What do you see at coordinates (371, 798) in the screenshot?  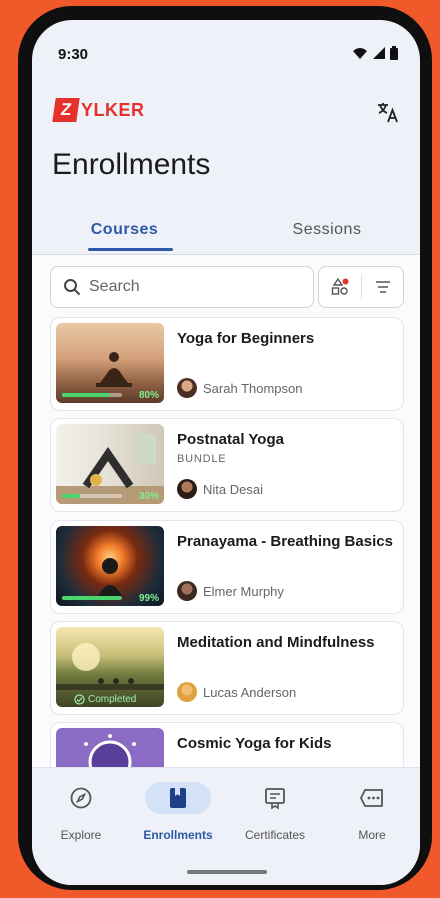 I see `more-icon` at bounding box center [371, 798].